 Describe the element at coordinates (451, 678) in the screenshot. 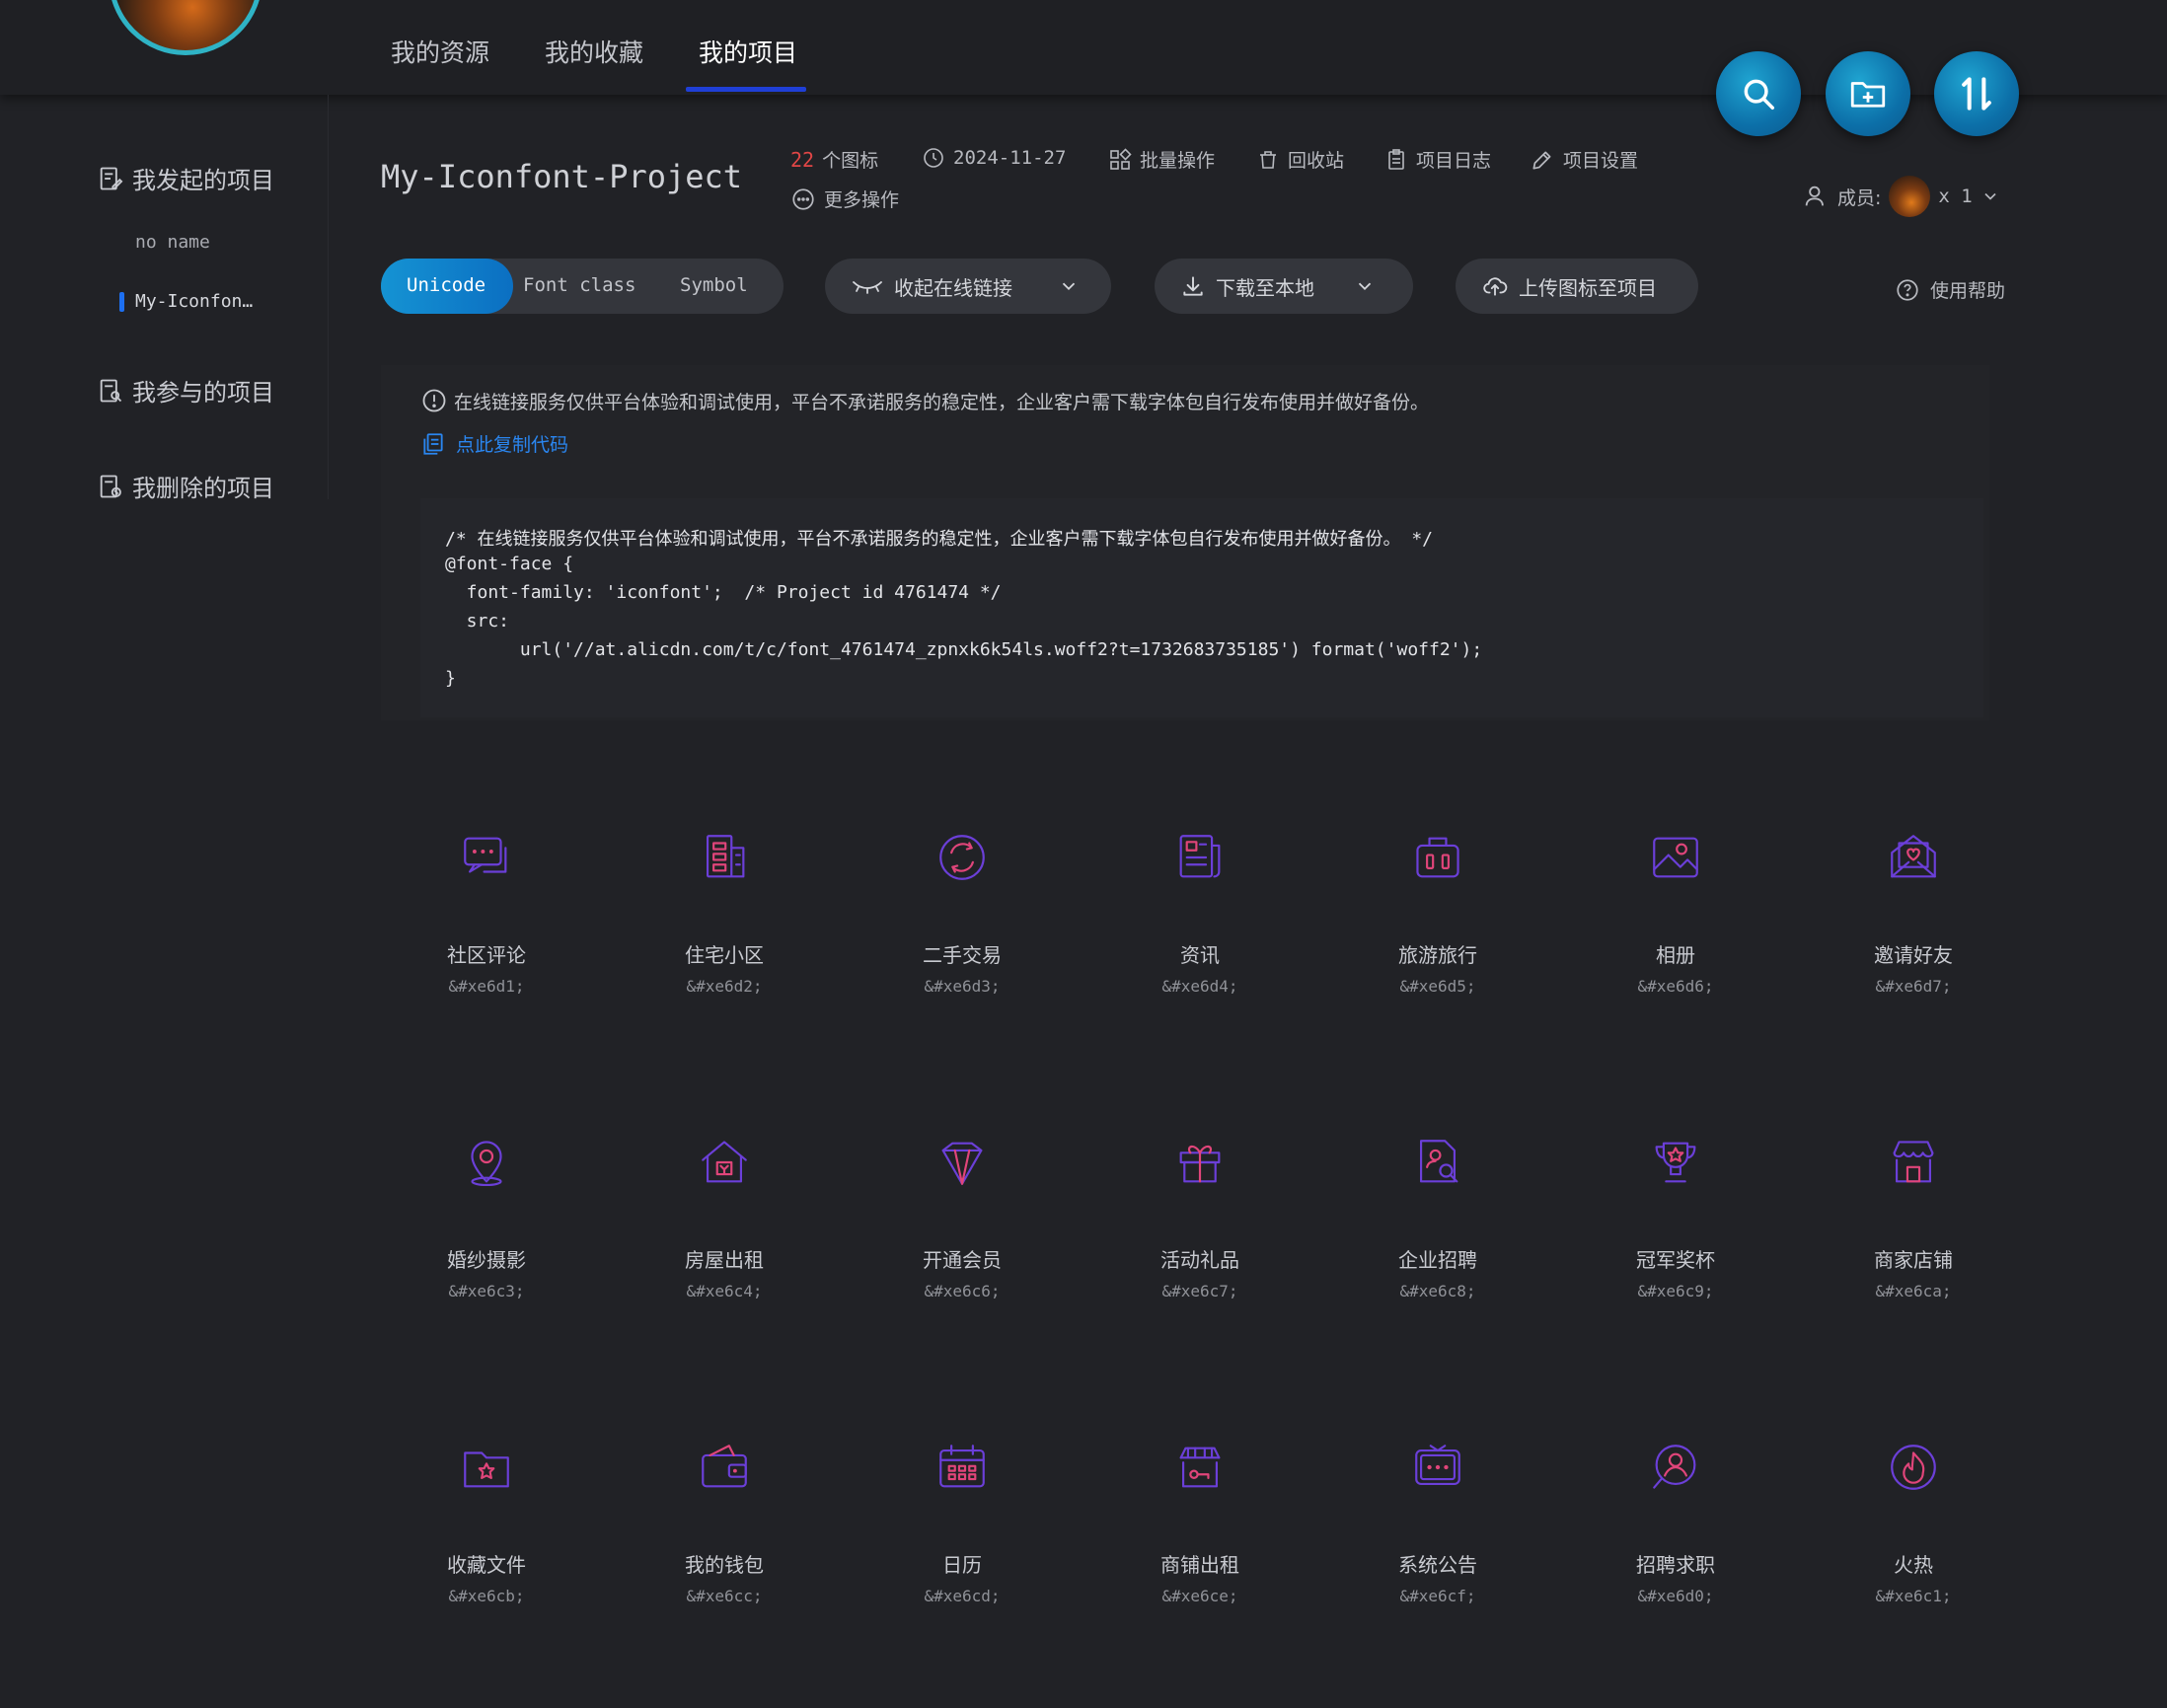

I see `code-line: }` at that location.